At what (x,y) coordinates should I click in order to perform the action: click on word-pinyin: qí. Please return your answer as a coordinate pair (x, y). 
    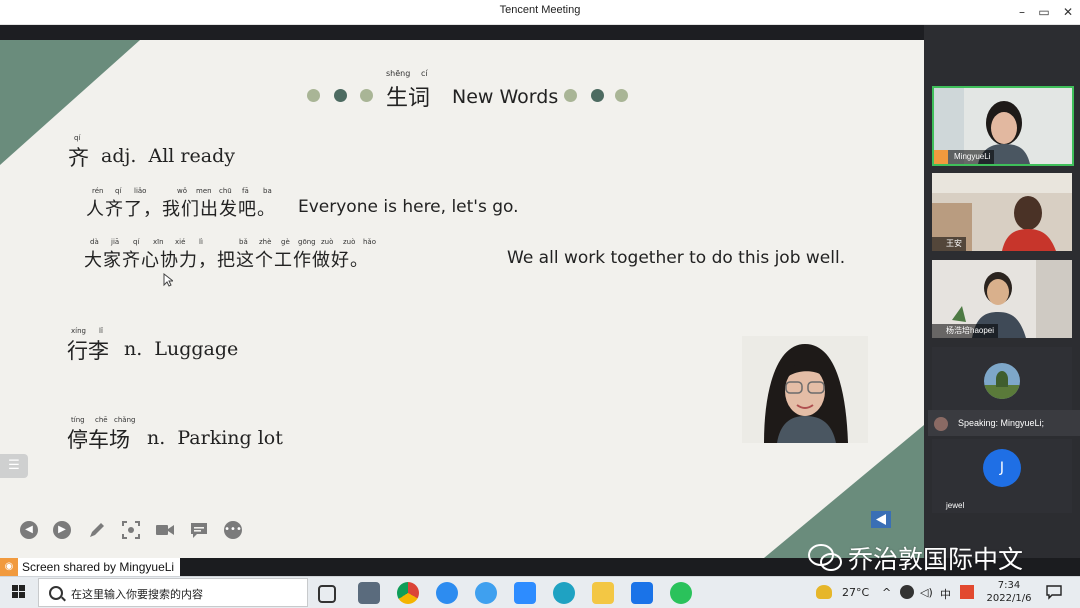
    Looking at the image, I should click on (77, 138).